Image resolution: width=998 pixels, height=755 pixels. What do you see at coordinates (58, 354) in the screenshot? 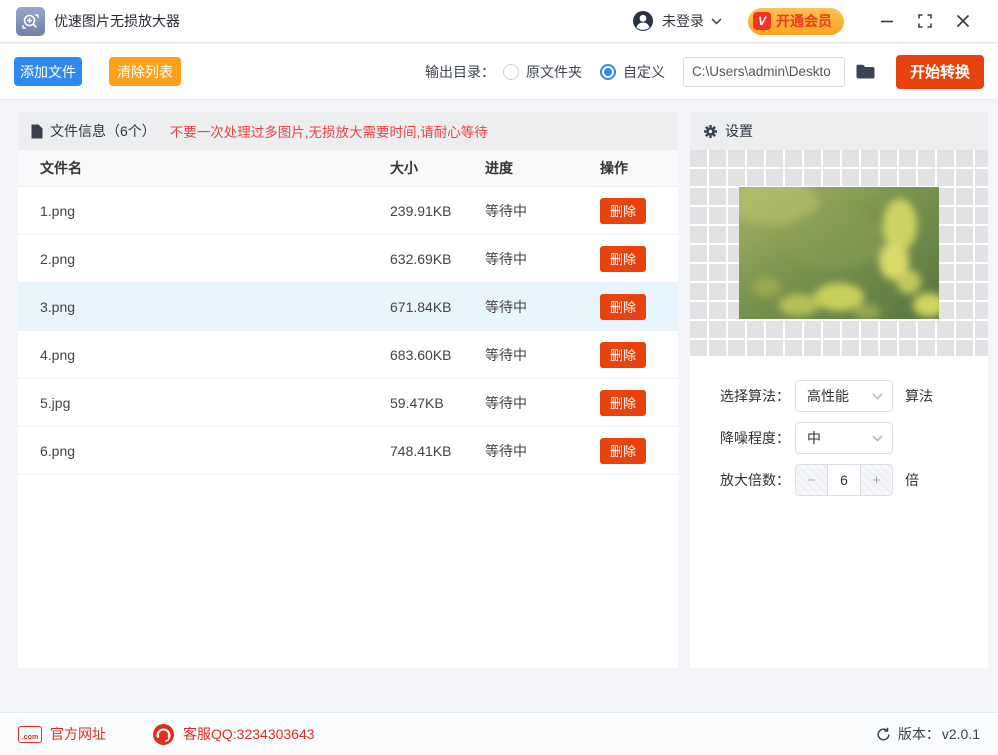
I see `file-name: 4.png` at bounding box center [58, 354].